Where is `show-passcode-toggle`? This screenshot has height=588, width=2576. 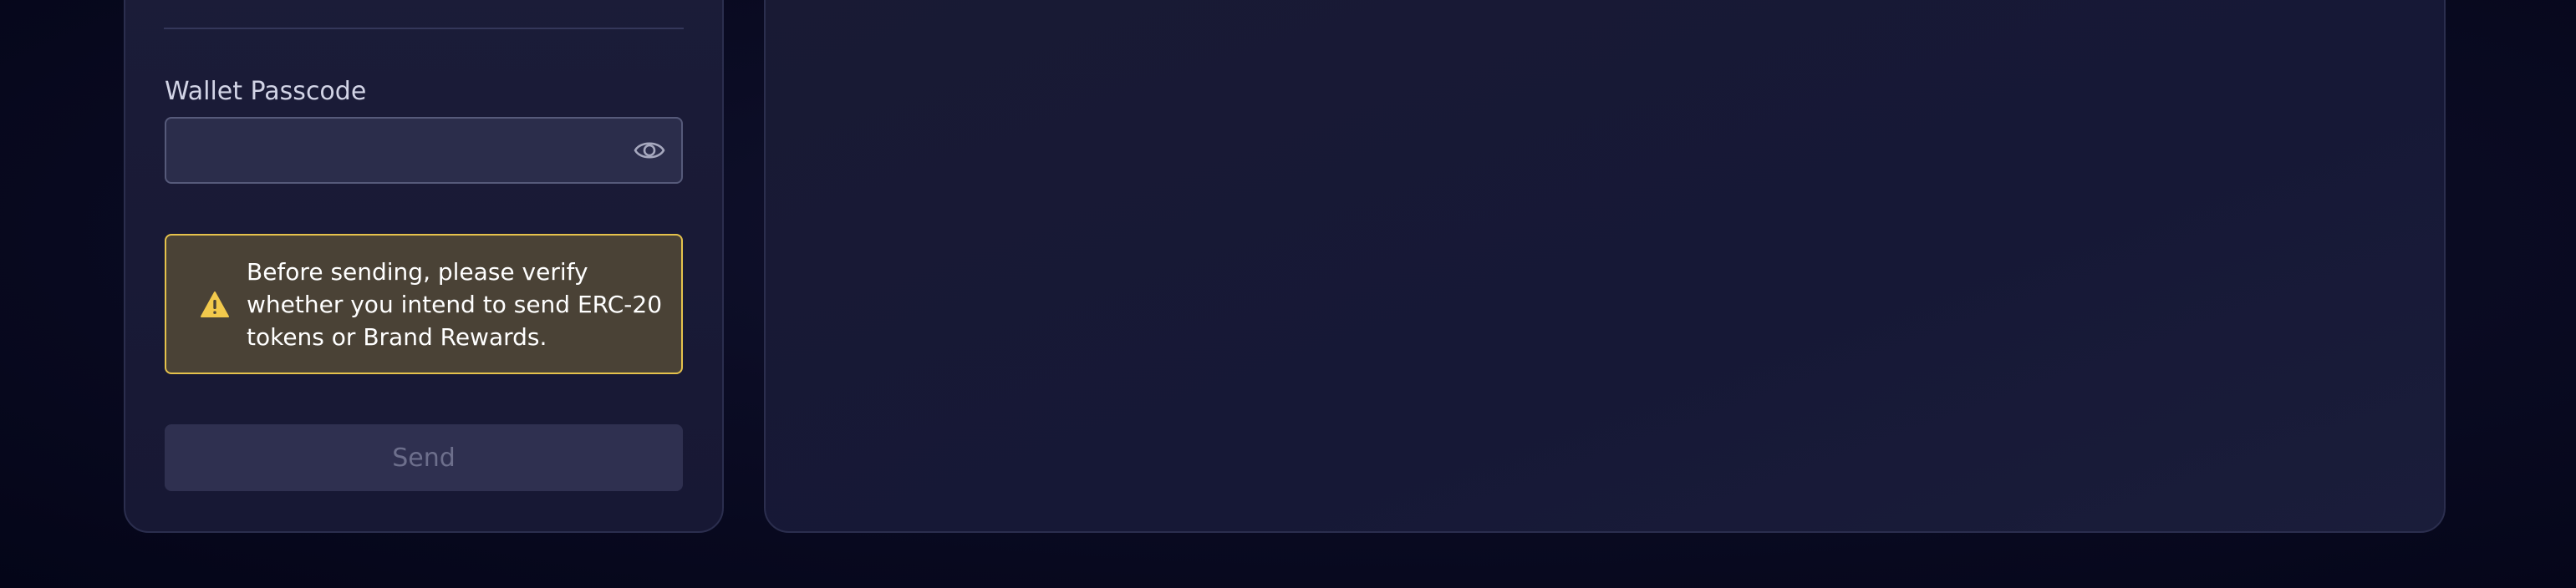 show-passcode-toggle is located at coordinates (649, 150).